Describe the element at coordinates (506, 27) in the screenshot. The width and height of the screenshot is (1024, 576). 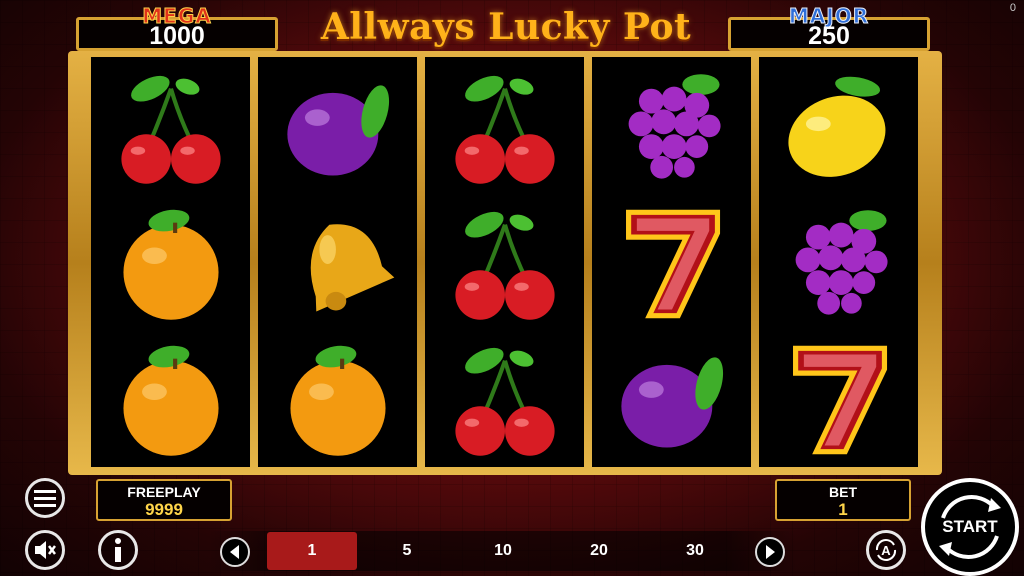
I see `game-title: Allways Lucky Pot` at that location.